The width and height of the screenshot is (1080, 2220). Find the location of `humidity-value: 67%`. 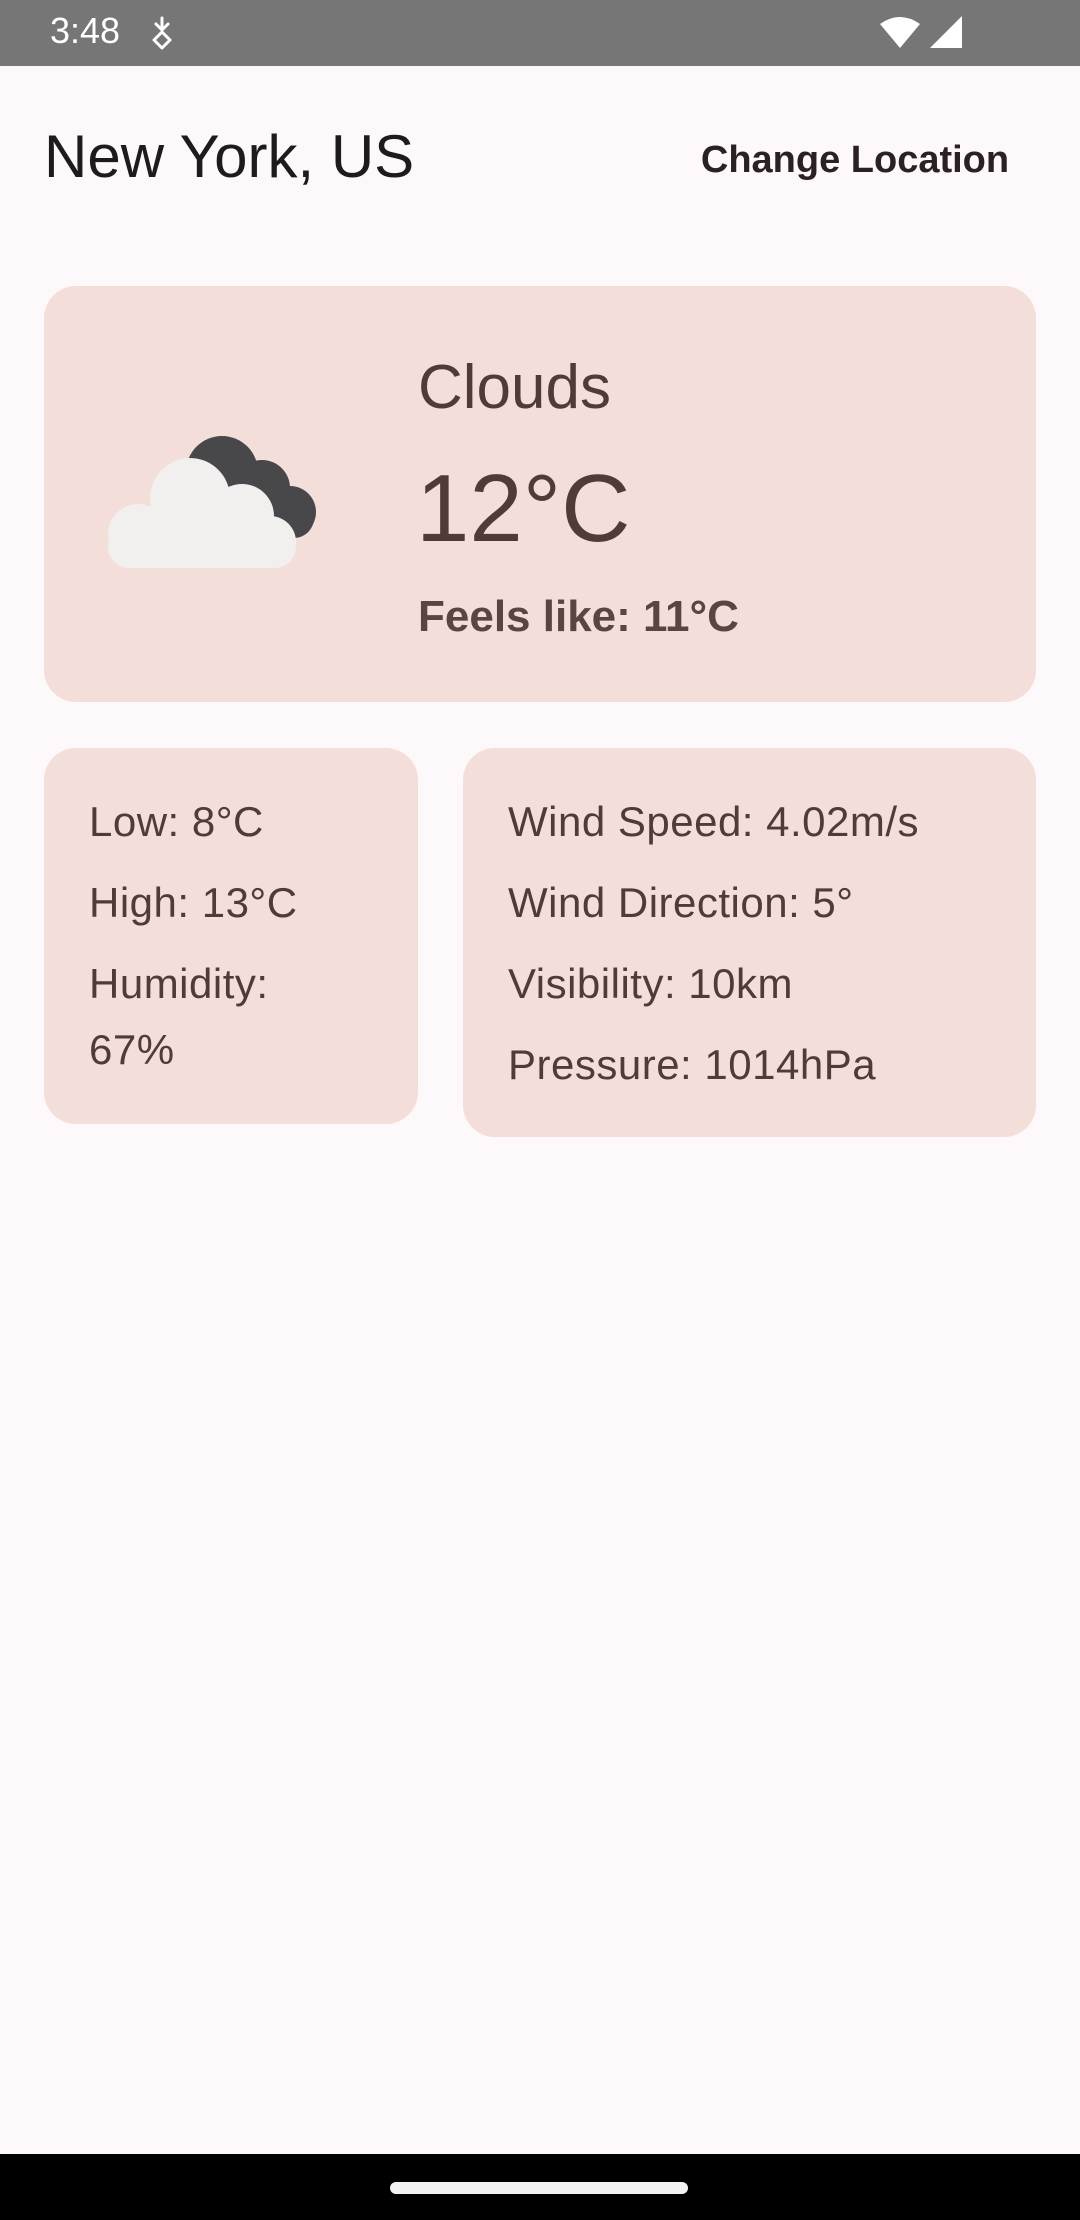

humidity-value: 67% is located at coordinates (132, 1049).